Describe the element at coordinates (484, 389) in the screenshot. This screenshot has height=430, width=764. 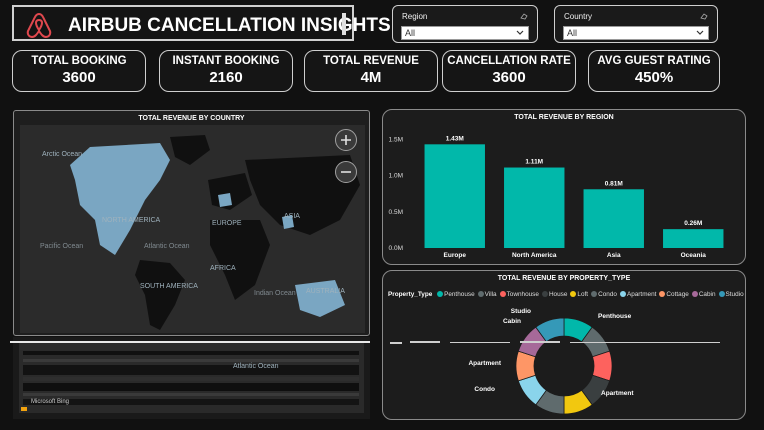
I see `donut-slice-label: Condo` at that location.